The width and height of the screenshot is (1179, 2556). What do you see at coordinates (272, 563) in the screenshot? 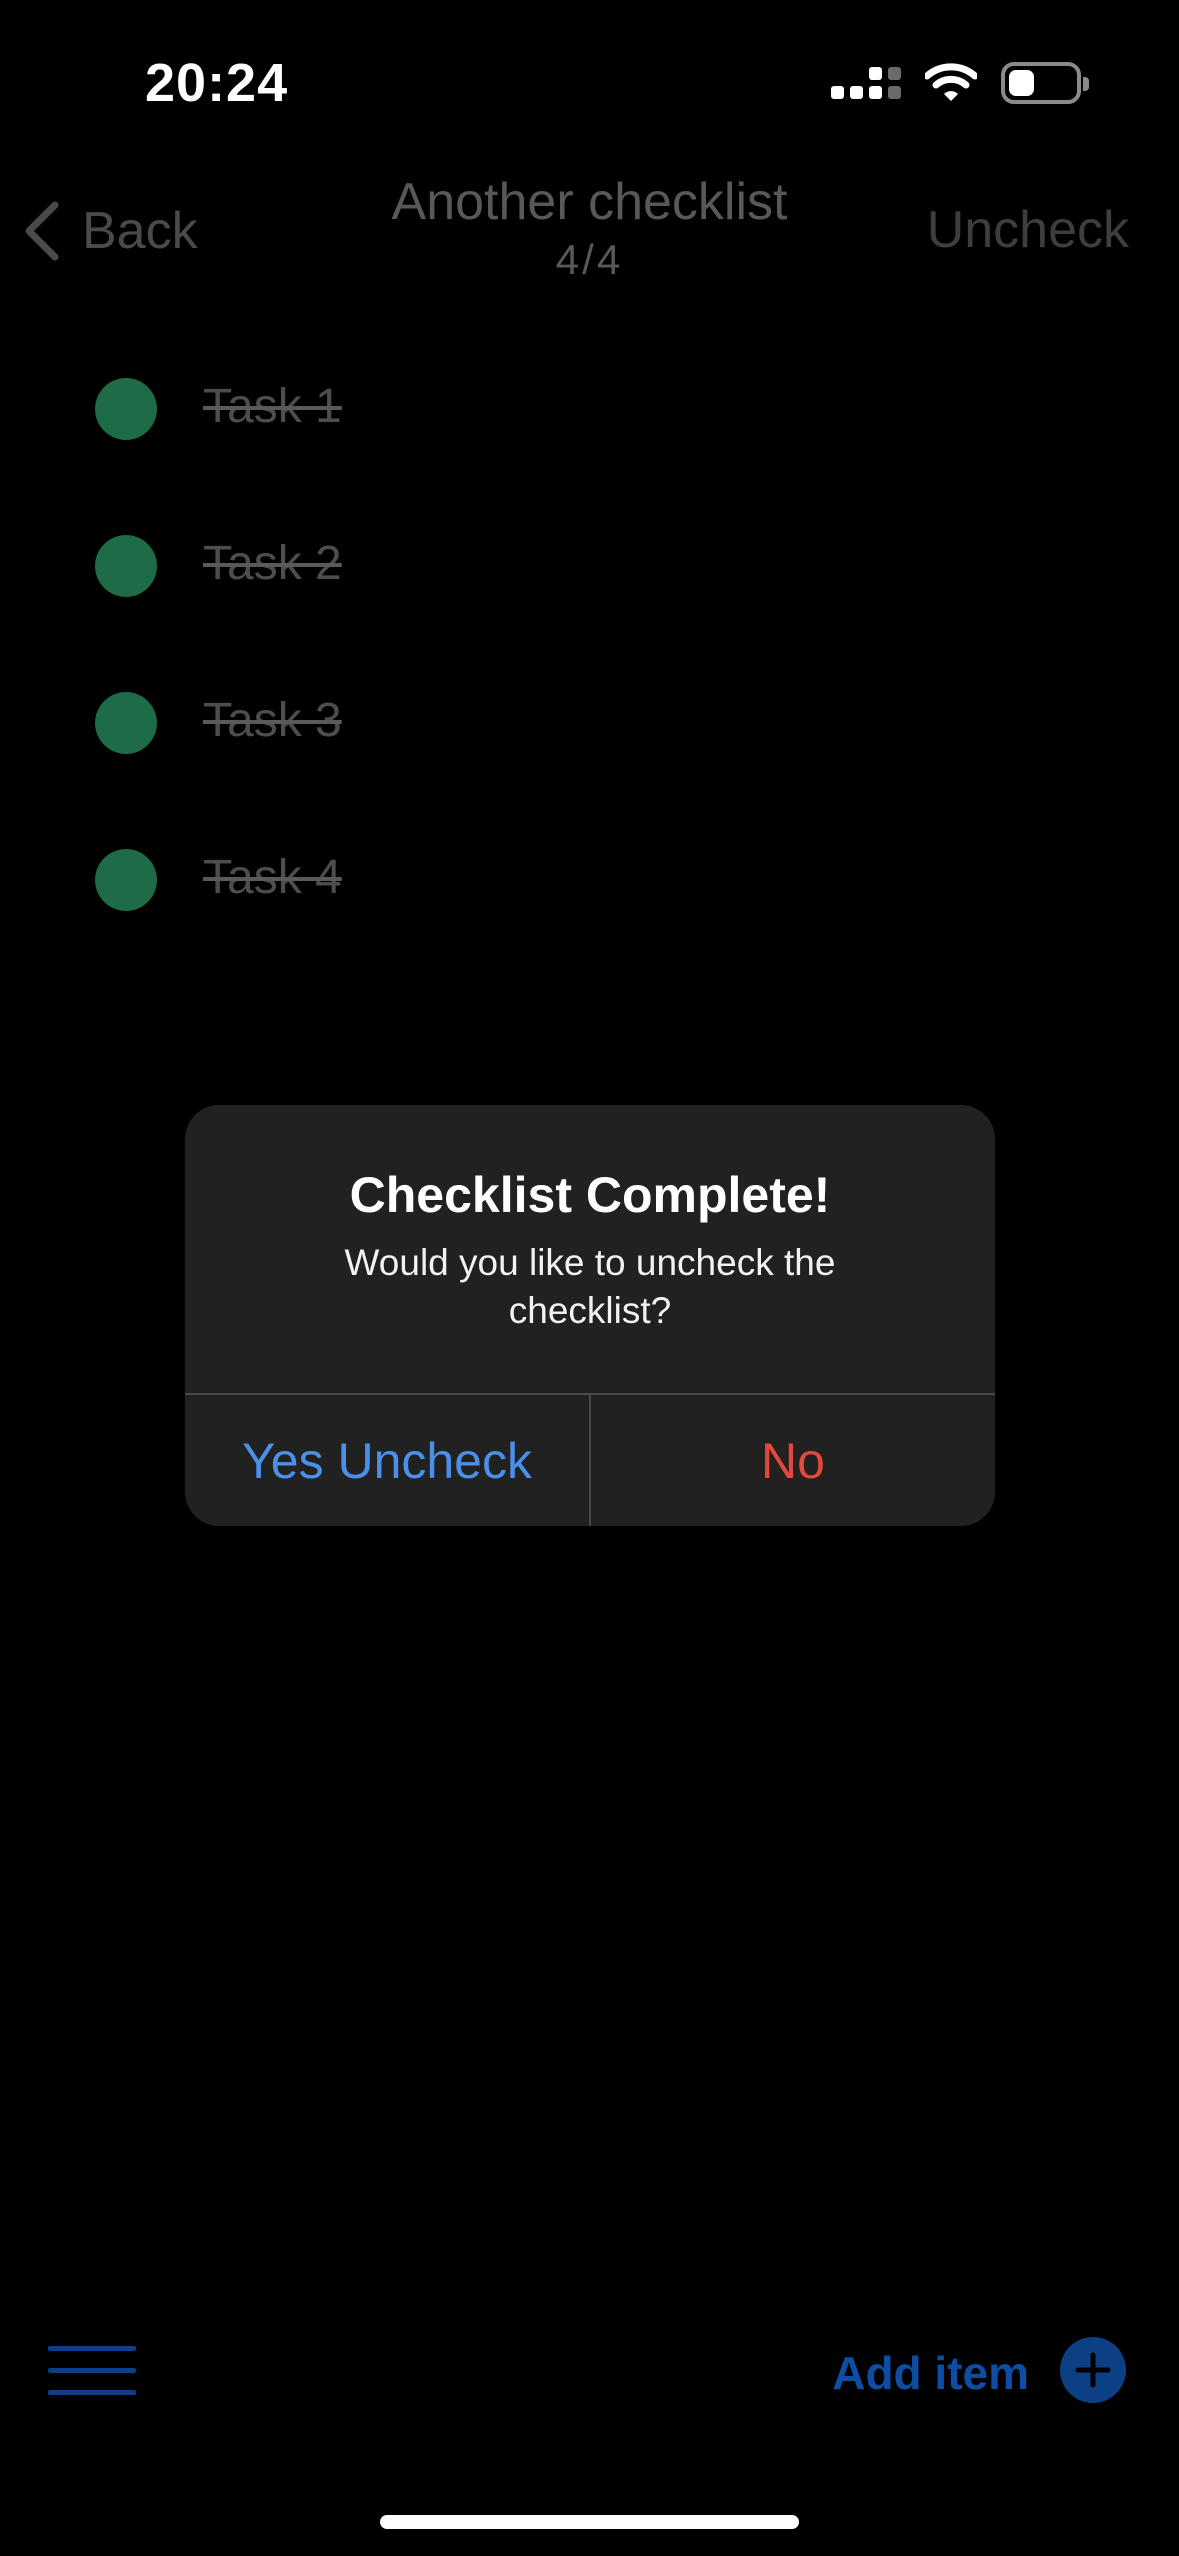
I see `task-label: Task 2` at bounding box center [272, 563].